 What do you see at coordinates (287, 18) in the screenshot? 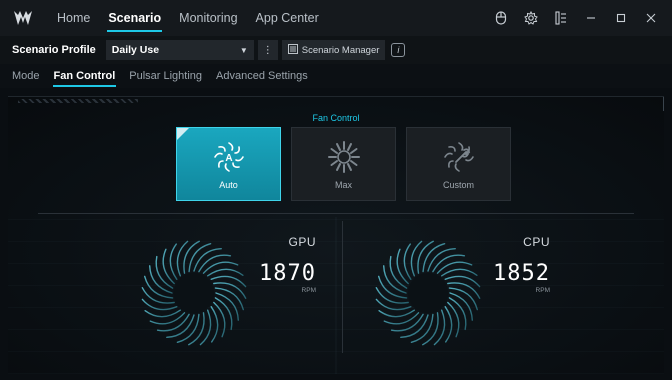
I see `nav-tab-app-center: App Center` at bounding box center [287, 18].